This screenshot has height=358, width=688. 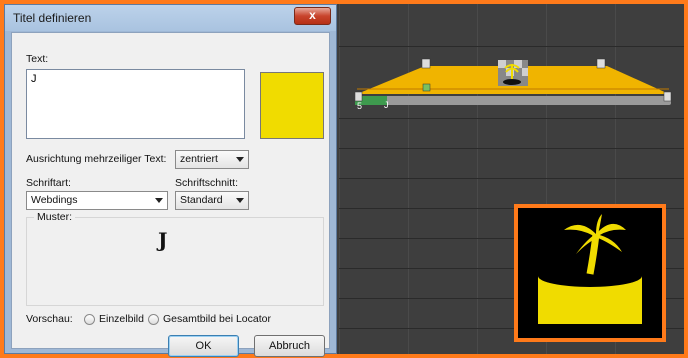 What do you see at coordinates (386, 105) in the screenshot?
I see `clip-marker-label: J` at bounding box center [386, 105].